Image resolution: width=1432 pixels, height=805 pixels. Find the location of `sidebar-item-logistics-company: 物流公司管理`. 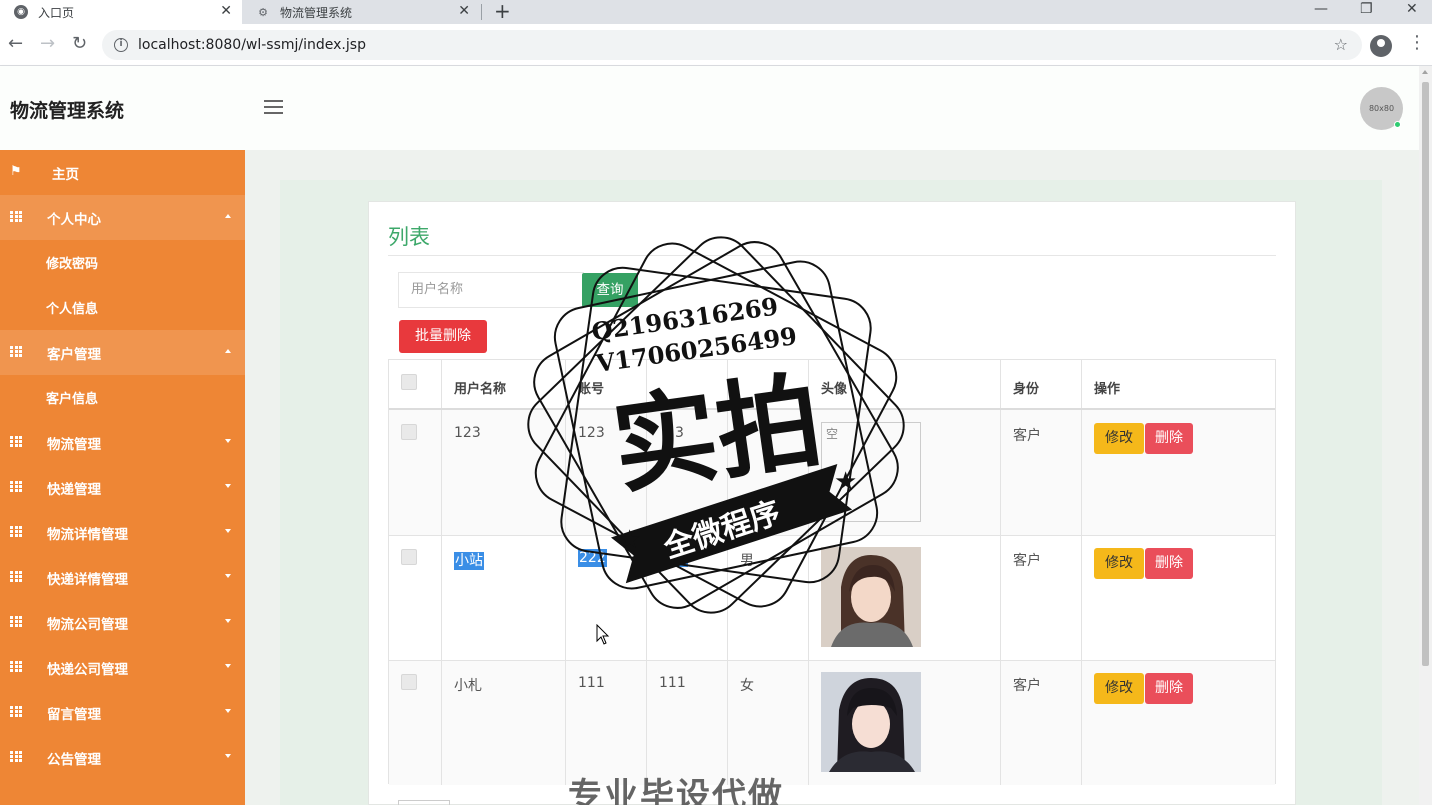

sidebar-item-logistics-company: 物流公司管理 is located at coordinates (122, 622).